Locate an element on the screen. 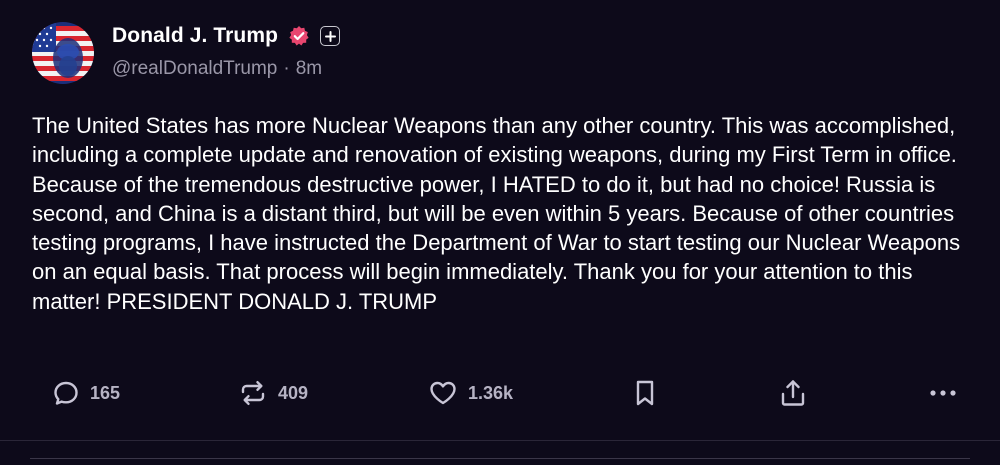 The height and width of the screenshot is (465, 1000). author-meta-row: @realDonaldTrump · 8m is located at coordinates (217, 69).